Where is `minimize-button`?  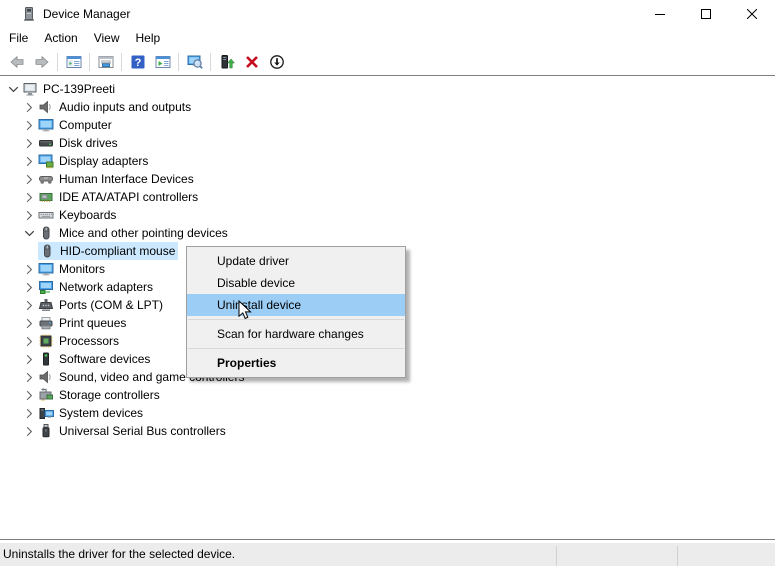
minimize-button is located at coordinates (660, 14).